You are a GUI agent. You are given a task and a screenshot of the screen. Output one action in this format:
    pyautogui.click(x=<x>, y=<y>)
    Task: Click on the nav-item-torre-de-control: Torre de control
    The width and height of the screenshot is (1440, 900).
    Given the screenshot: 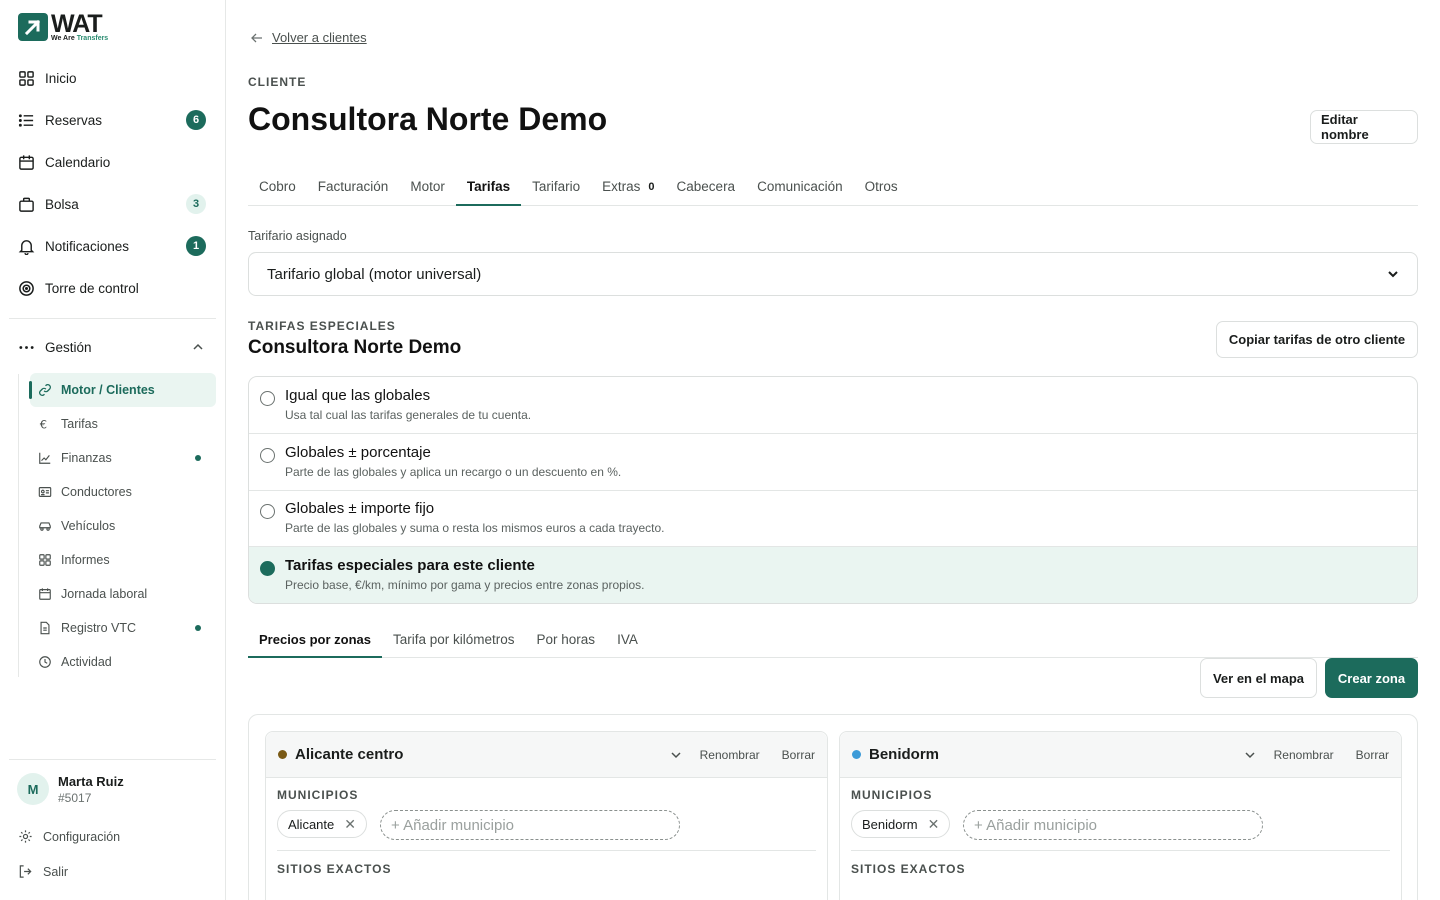 What is the action you would take?
    pyautogui.click(x=116, y=288)
    